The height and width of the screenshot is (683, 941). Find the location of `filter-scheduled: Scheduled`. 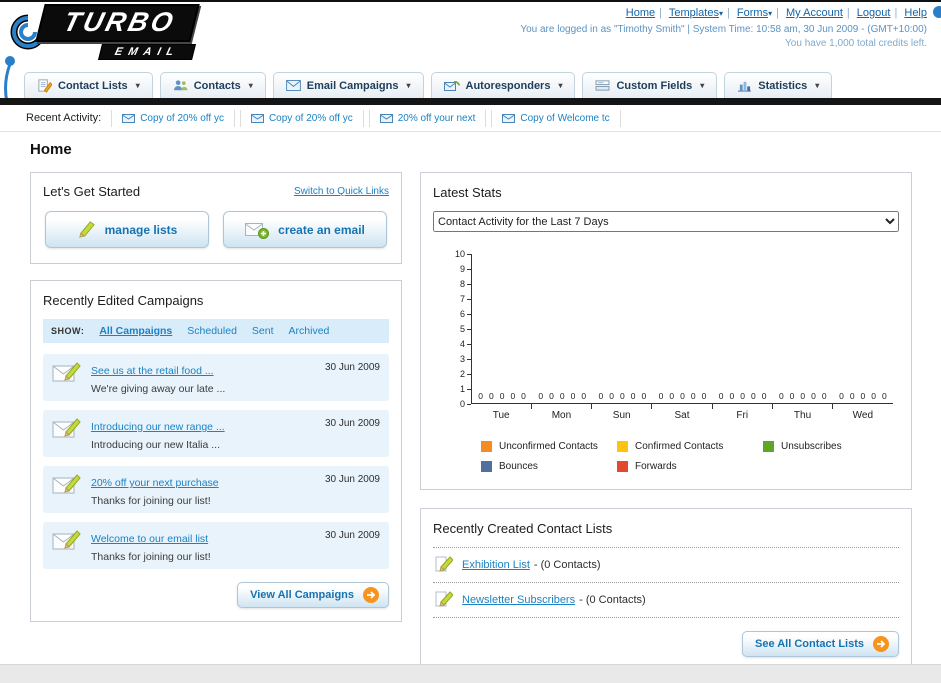

filter-scheduled: Scheduled is located at coordinates (212, 331).